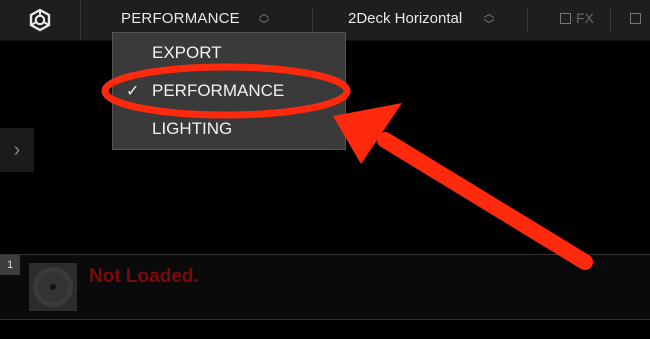  Describe the element at coordinates (367, 133) in the screenshot. I see `arrow-head` at that location.